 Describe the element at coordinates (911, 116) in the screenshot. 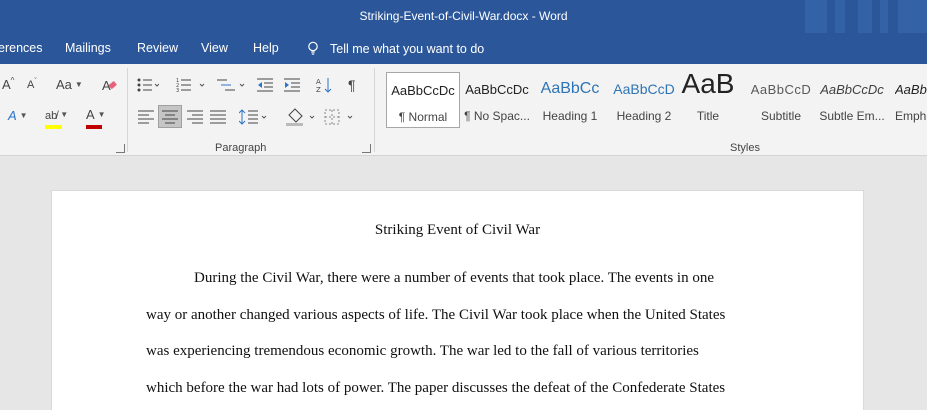

I see `style-name: Emph` at that location.